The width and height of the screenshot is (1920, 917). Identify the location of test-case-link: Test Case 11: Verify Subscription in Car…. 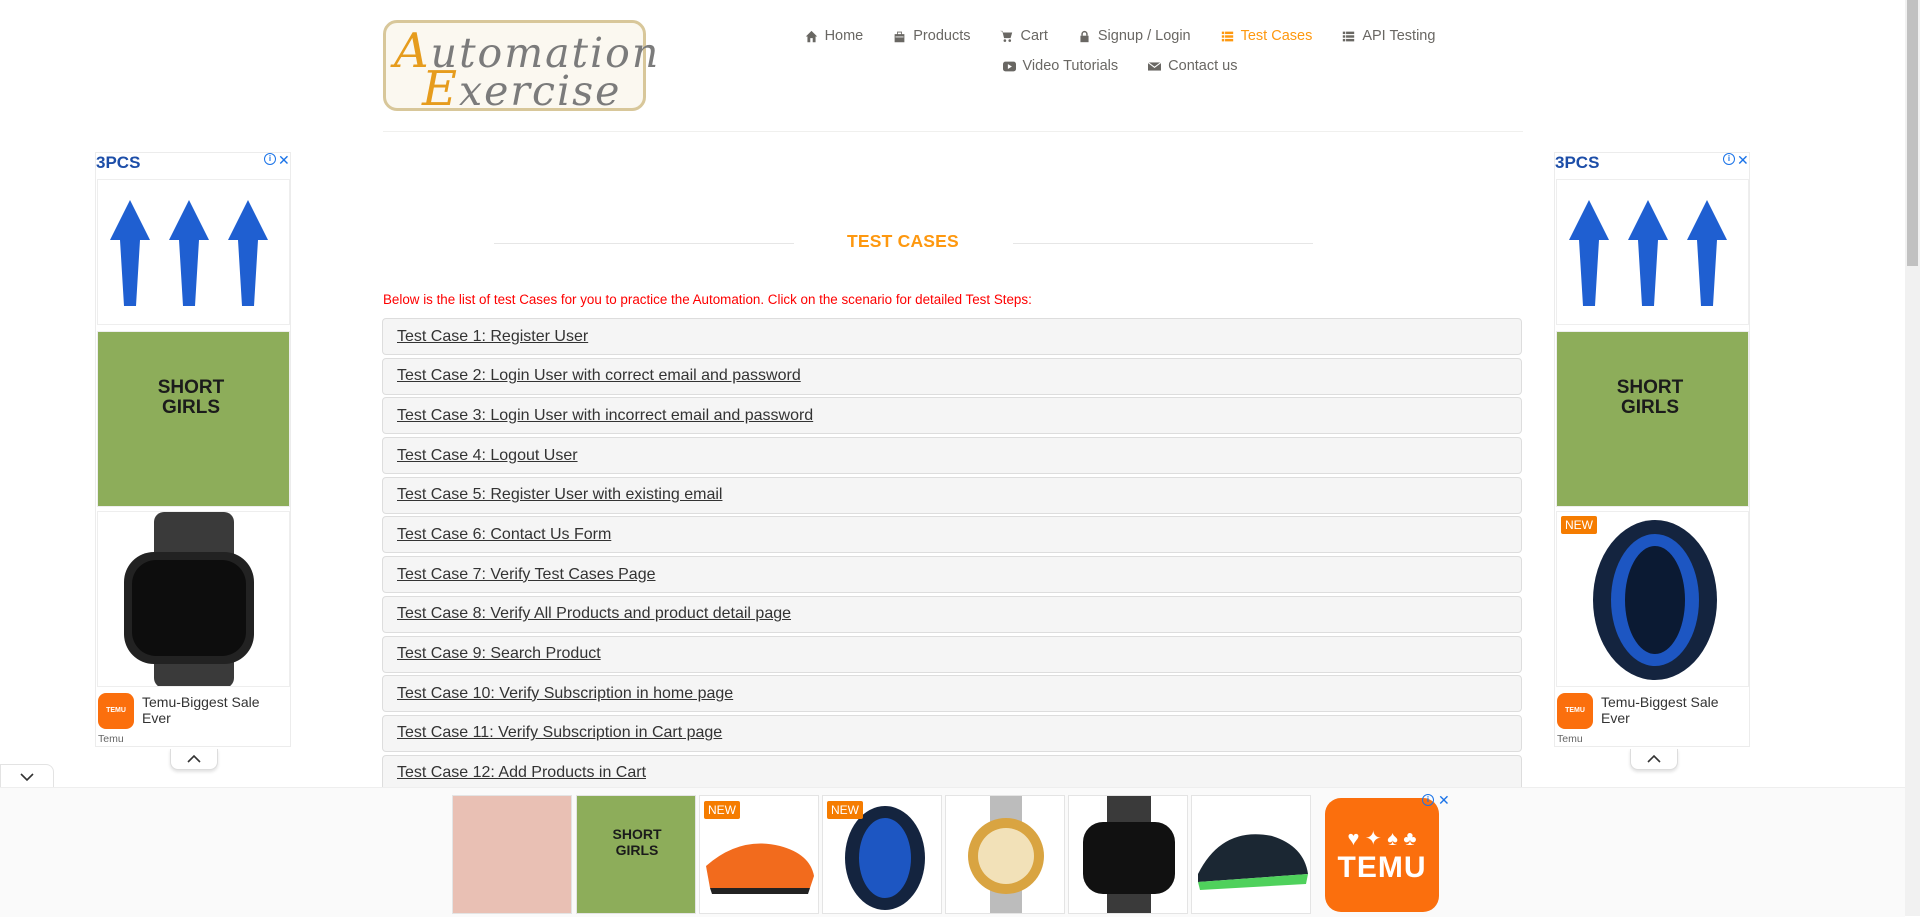
(559, 733).